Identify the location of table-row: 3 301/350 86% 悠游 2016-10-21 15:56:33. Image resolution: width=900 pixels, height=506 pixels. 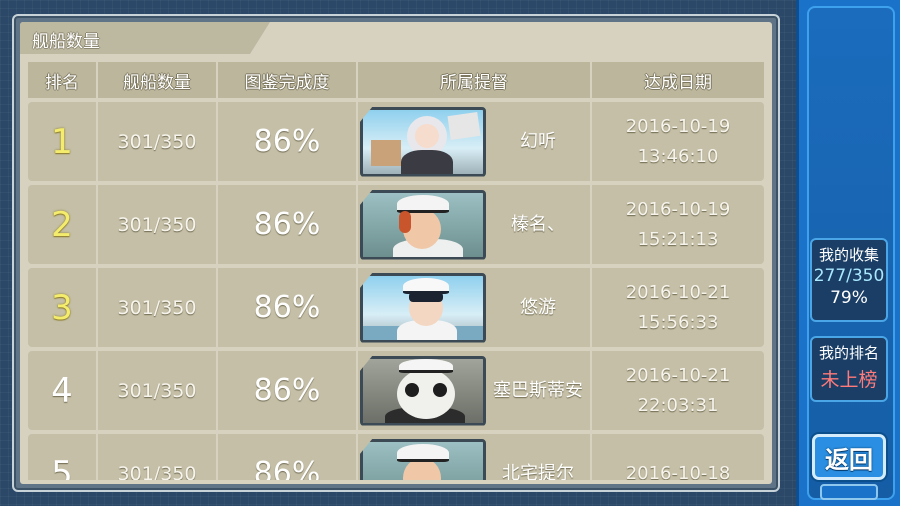
(396, 307).